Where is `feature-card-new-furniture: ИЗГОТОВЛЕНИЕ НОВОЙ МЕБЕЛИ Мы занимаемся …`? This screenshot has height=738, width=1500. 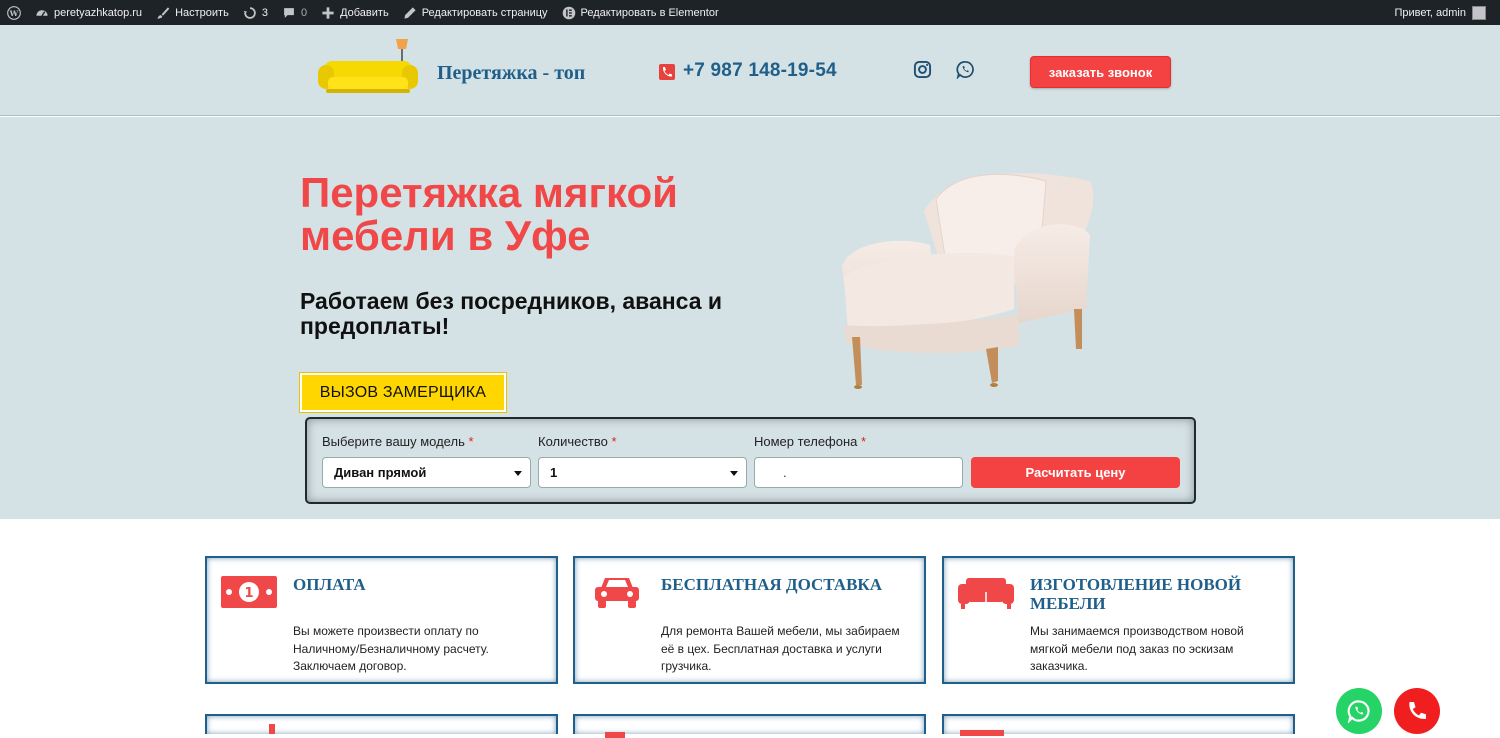 feature-card-new-furniture: ИЗГОТОВЛЕНИЕ НОВОЙ МЕБЕЛИ Мы занимаемся … is located at coordinates (1118, 620).